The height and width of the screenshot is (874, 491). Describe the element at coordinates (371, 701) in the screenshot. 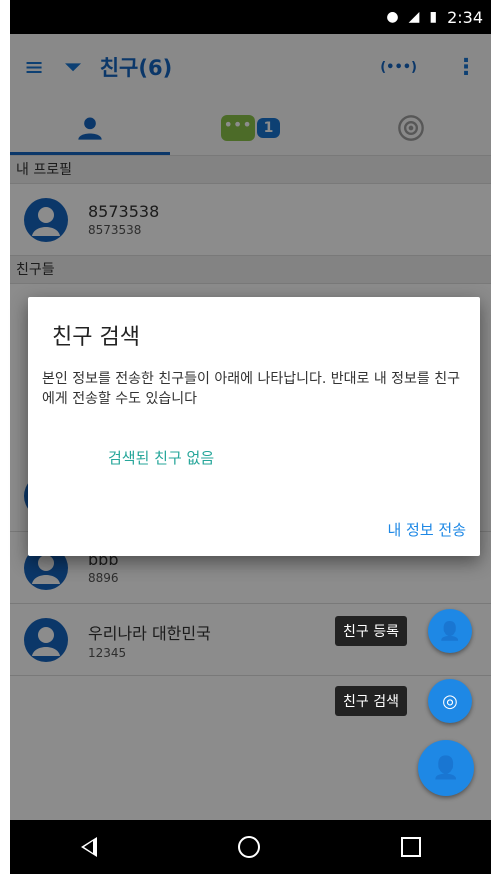

I see `fab-search-label: 친구 검색` at that location.